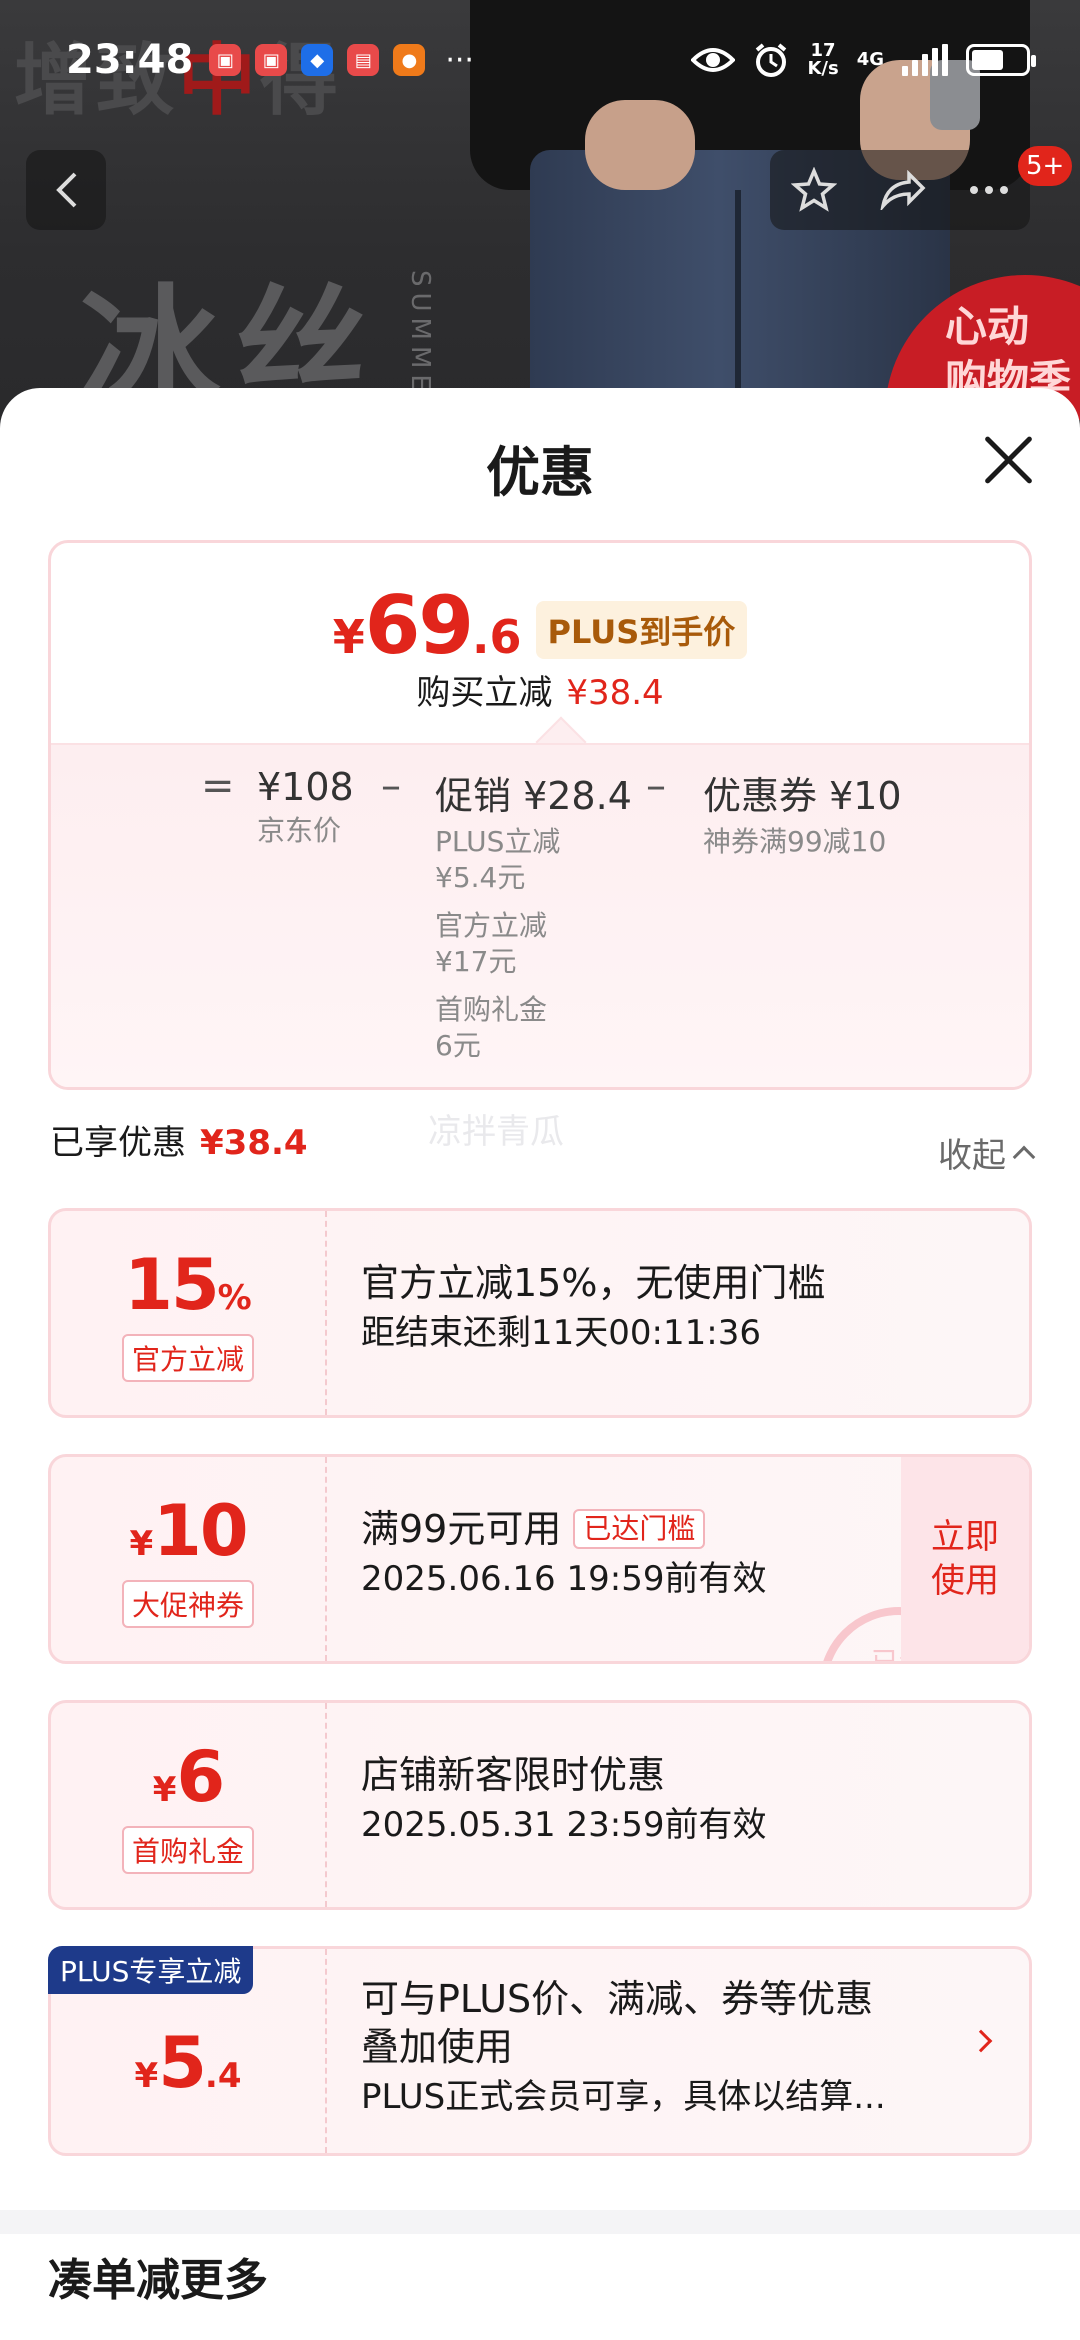 Image resolution: width=1080 pixels, height=2340 pixels. I want to click on more-deals-section-title: 凑单减更多, so click(158, 2280).